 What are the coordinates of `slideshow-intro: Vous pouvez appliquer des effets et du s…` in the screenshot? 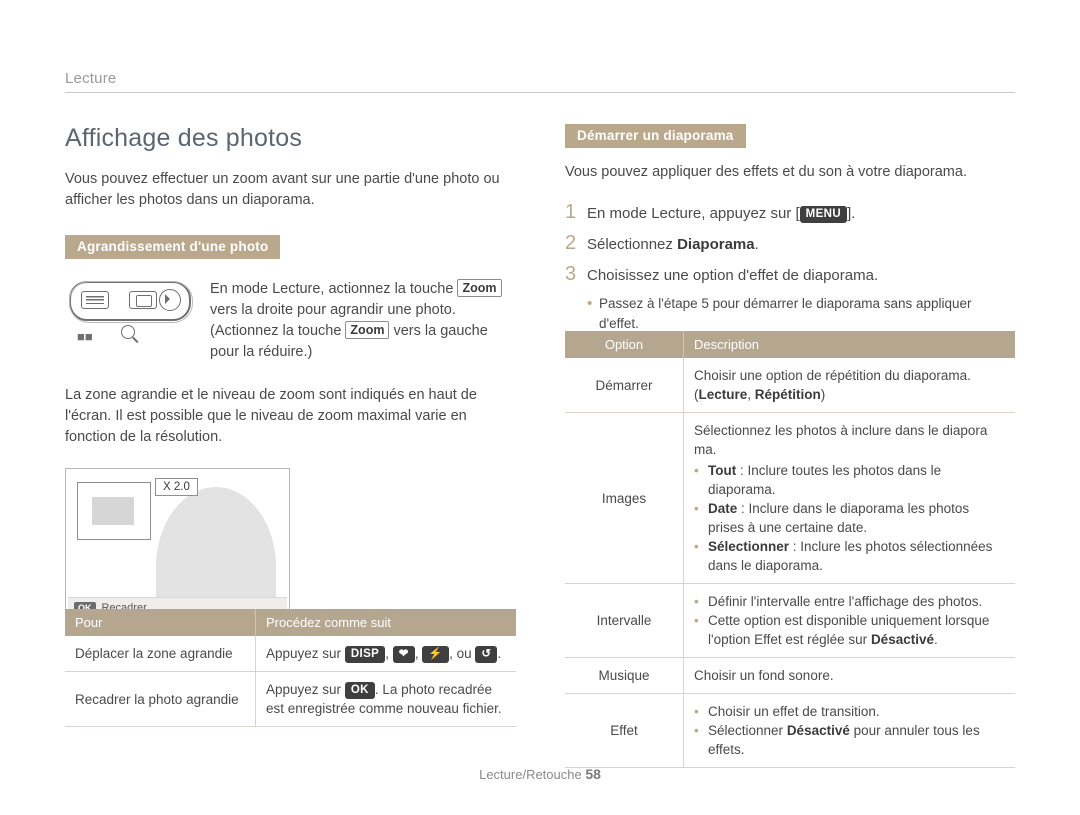 It's located at (766, 172).